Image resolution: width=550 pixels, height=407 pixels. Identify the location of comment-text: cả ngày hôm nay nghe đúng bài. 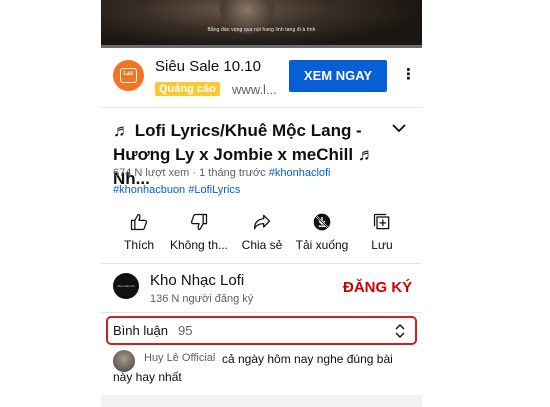
(307, 359).